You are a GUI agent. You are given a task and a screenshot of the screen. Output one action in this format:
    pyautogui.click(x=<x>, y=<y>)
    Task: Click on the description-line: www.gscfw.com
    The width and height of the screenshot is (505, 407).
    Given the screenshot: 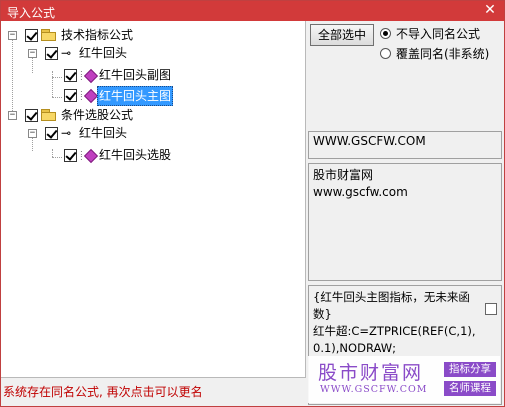 What is the action you would take?
    pyautogui.click(x=360, y=192)
    